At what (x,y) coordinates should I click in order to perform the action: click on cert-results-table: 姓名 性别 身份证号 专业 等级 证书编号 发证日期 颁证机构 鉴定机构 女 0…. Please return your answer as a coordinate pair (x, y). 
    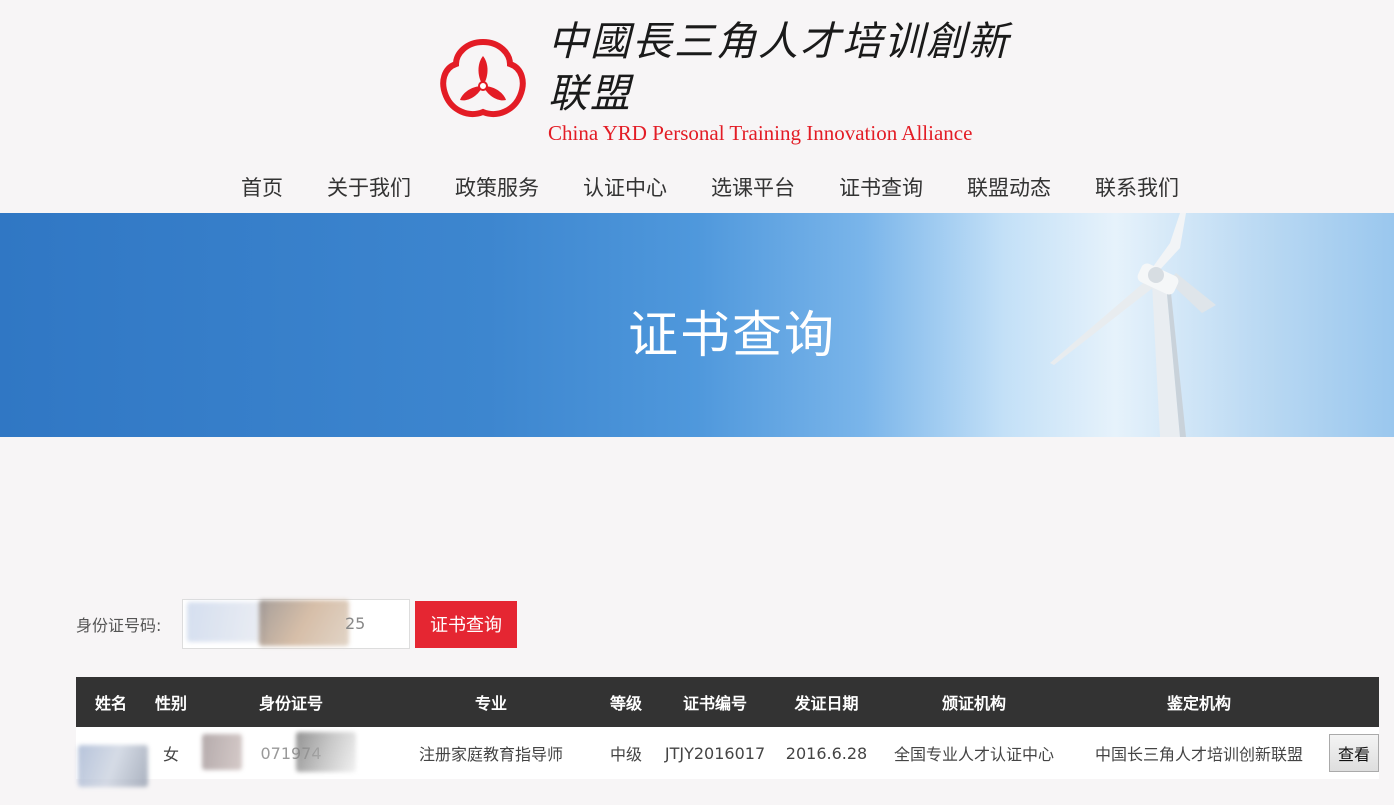
    Looking at the image, I should click on (727, 732).